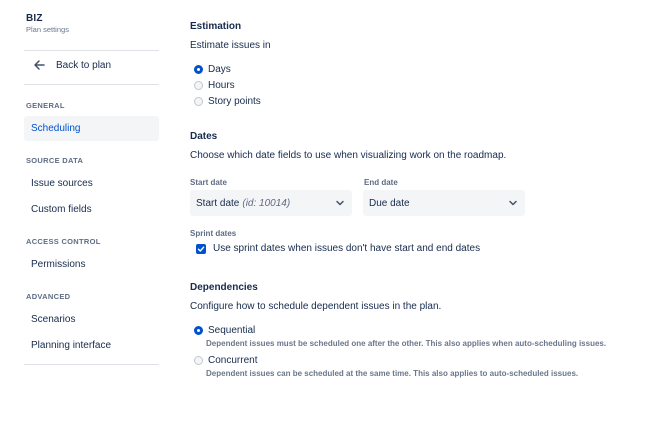 The width and height of the screenshot is (646, 421). What do you see at coordinates (389, 203) in the screenshot?
I see `end-date-value: Due date` at bounding box center [389, 203].